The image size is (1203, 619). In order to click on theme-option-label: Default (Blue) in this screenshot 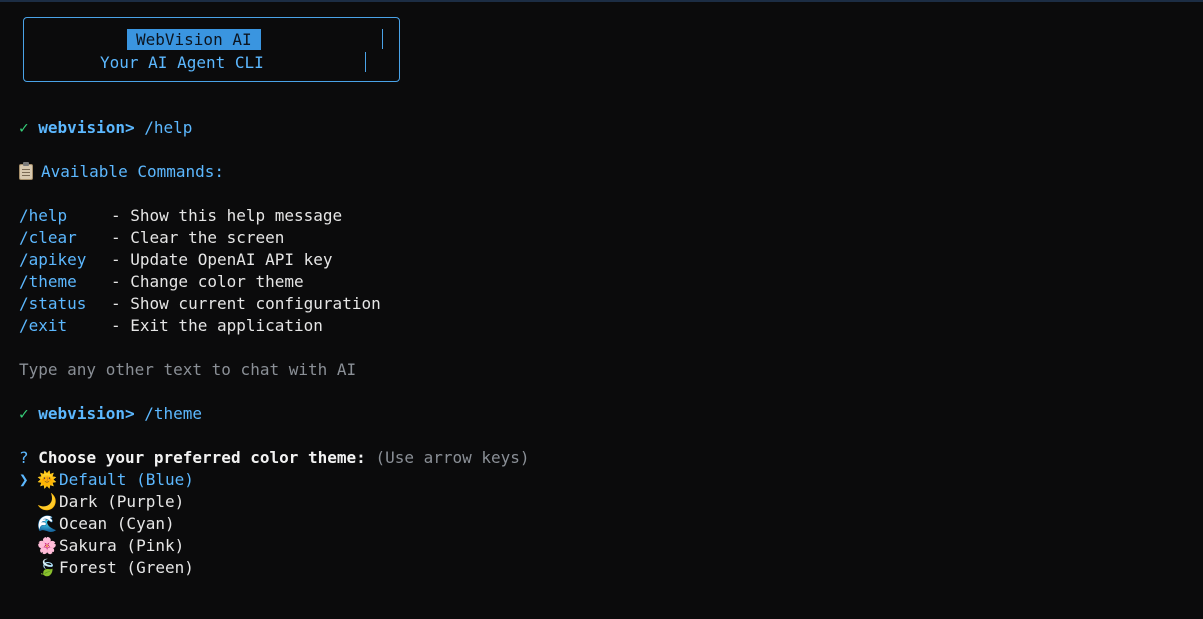, I will do `click(126, 479)`.